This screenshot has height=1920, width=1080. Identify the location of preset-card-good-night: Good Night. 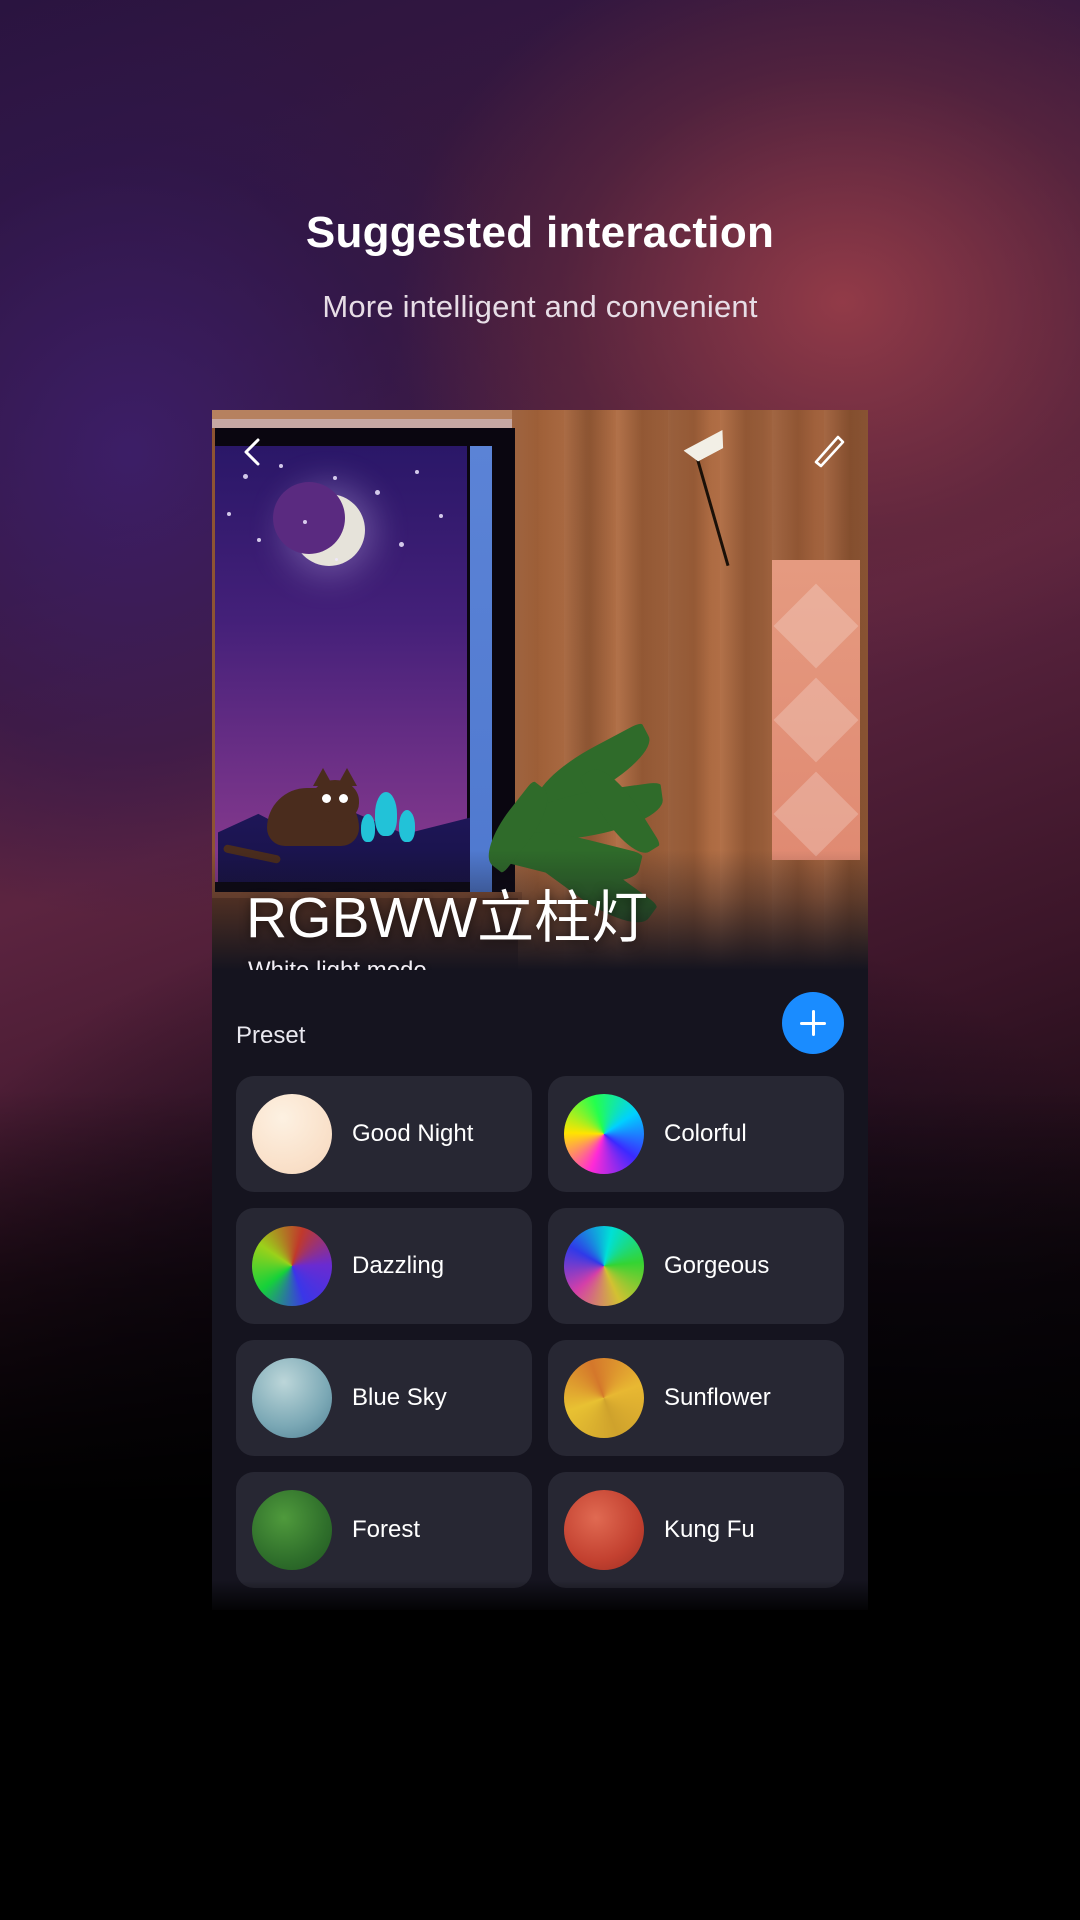
(384, 1134).